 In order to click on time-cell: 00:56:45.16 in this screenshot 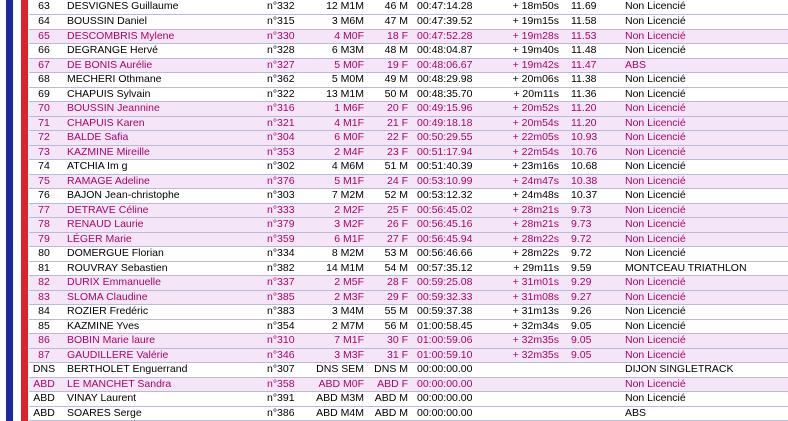, I will do `click(450, 225)`.